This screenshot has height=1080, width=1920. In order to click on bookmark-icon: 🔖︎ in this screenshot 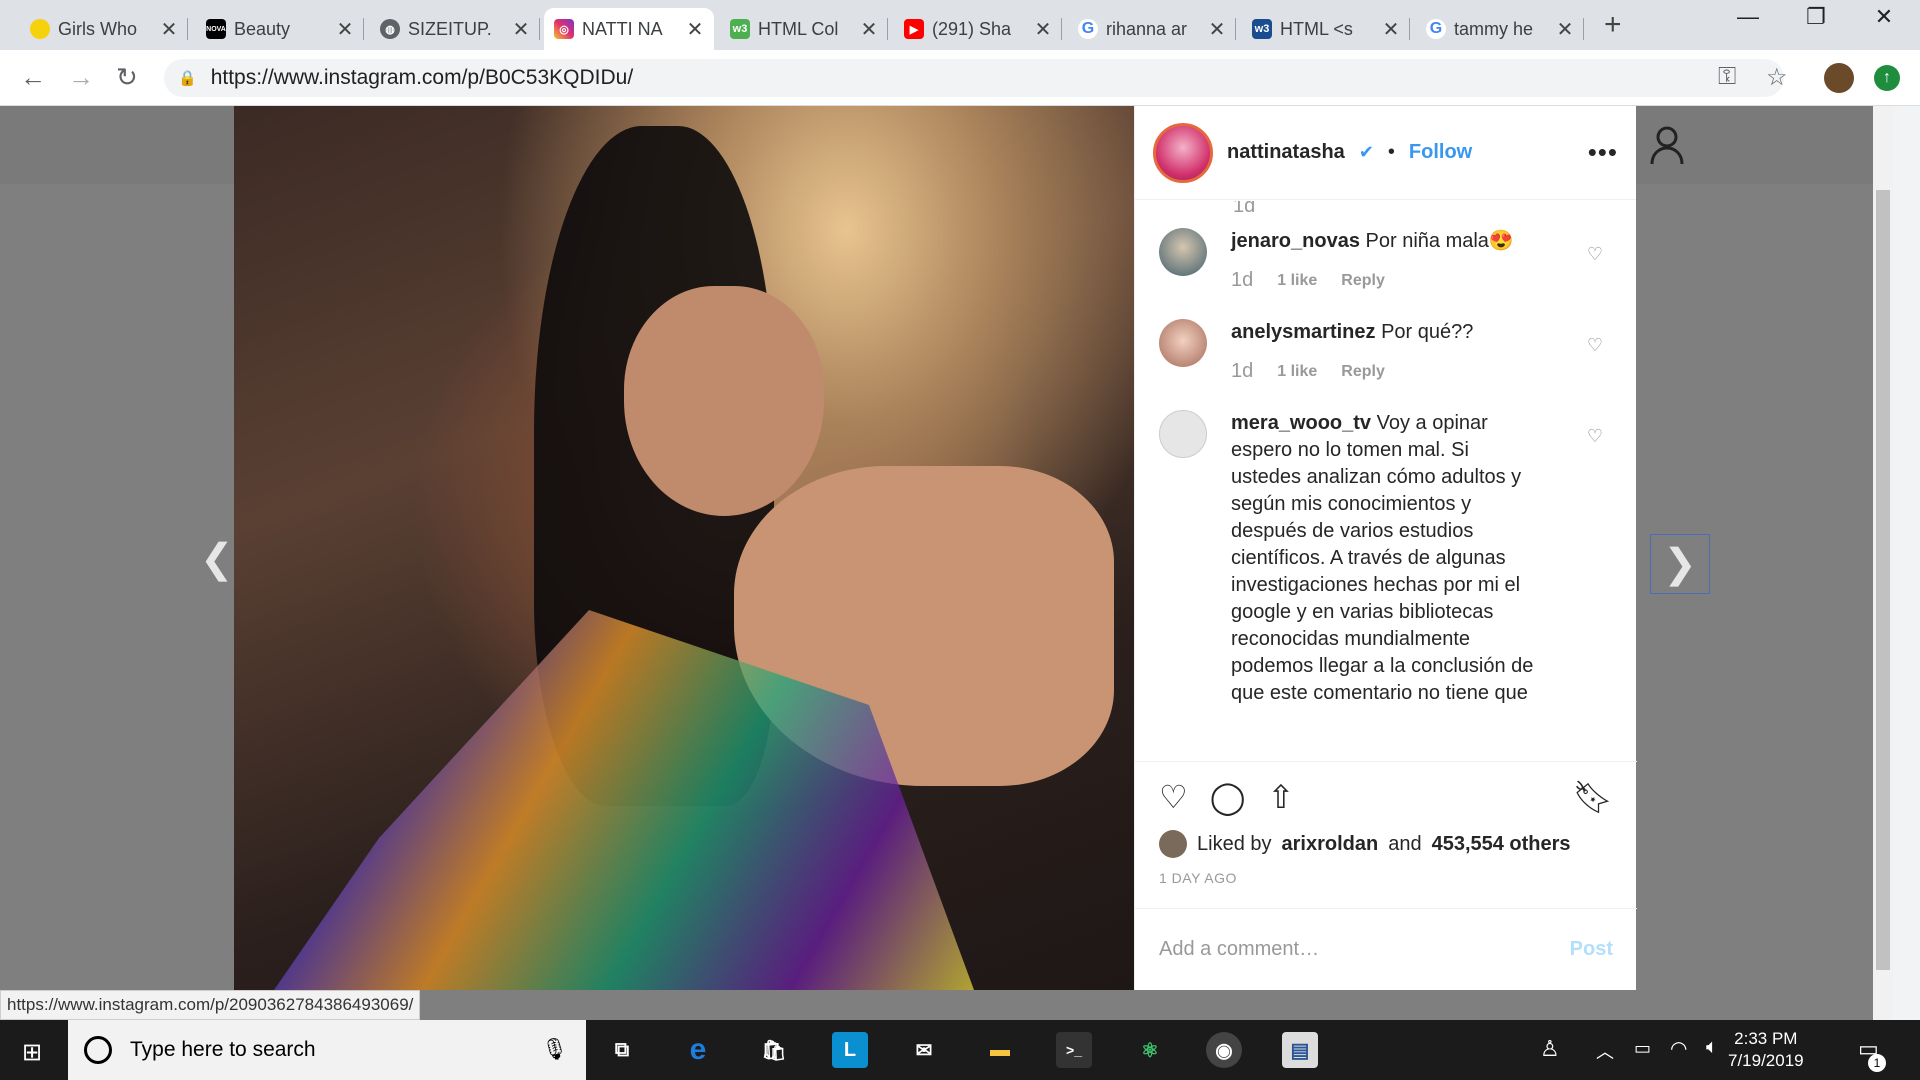, I will do `click(1592, 797)`.